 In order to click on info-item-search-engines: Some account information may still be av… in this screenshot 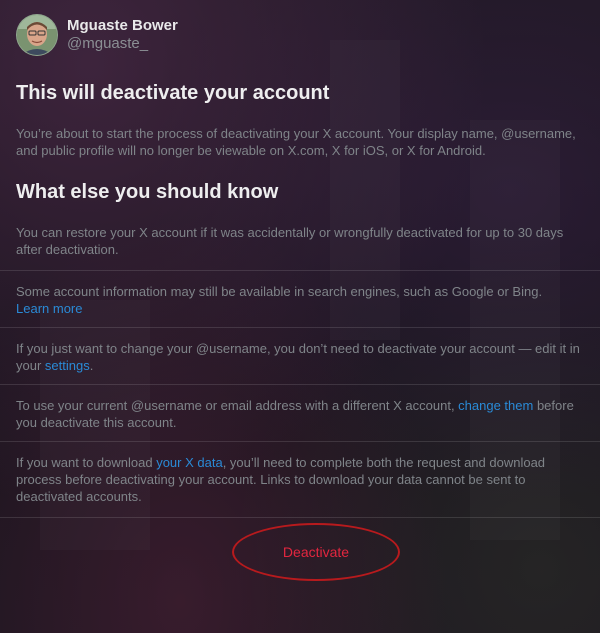, I will do `click(300, 299)`.